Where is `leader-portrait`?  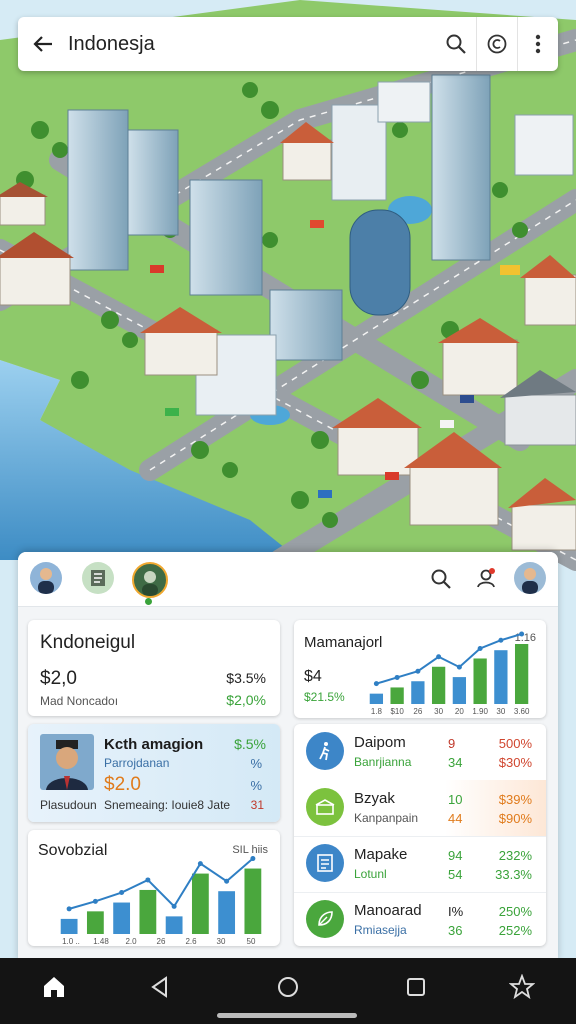 leader-portrait is located at coordinates (67, 762).